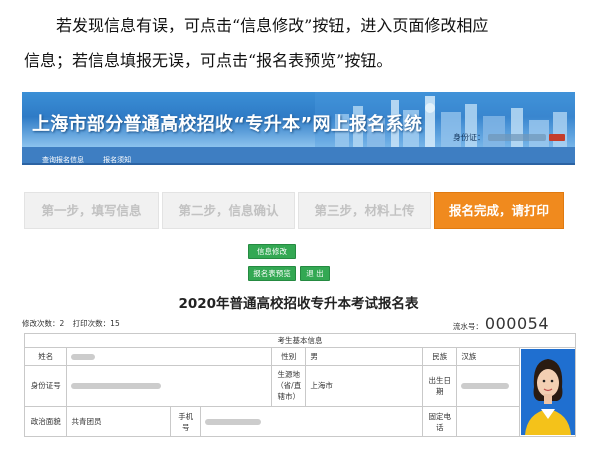  What do you see at coordinates (45, 421) in the screenshot?
I see `political-status-label: 政治面貌` at bounding box center [45, 421].